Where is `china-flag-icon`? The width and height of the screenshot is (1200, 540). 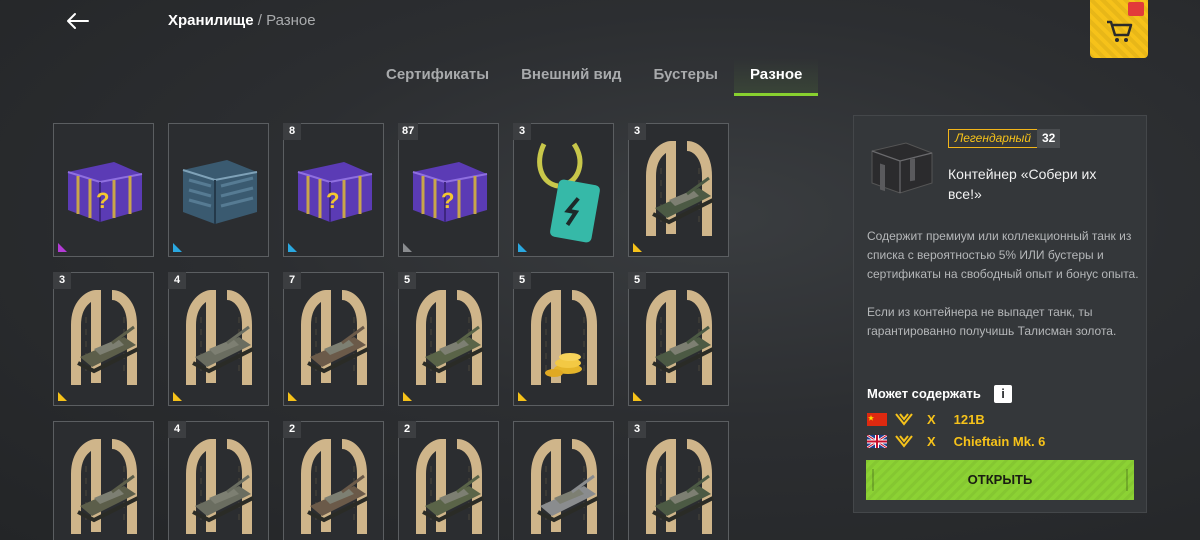
china-flag-icon is located at coordinates (877, 419).